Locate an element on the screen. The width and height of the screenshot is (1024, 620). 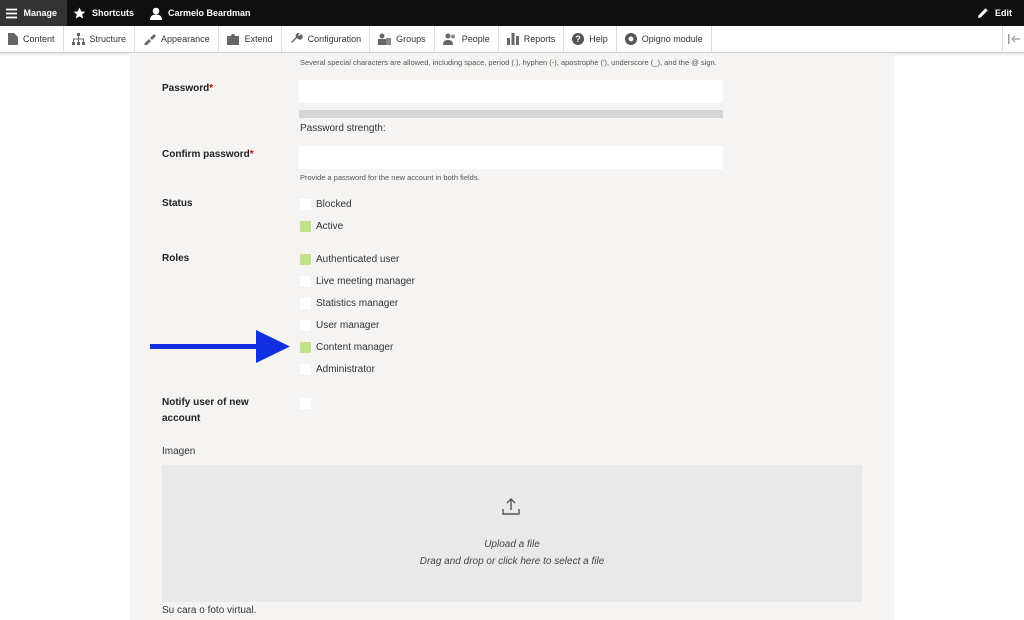
option-label: Content manager is located at coordinates (355, 347).